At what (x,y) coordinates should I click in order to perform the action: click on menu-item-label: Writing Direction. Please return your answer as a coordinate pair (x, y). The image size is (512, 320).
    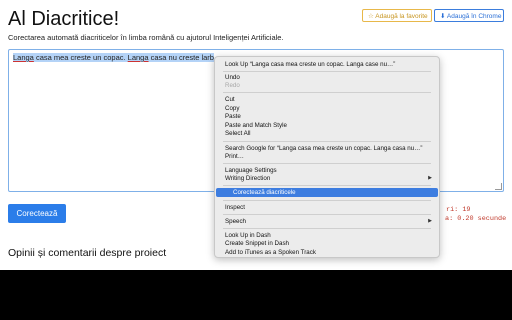
    Looking at the image, I should click on (248, 178).